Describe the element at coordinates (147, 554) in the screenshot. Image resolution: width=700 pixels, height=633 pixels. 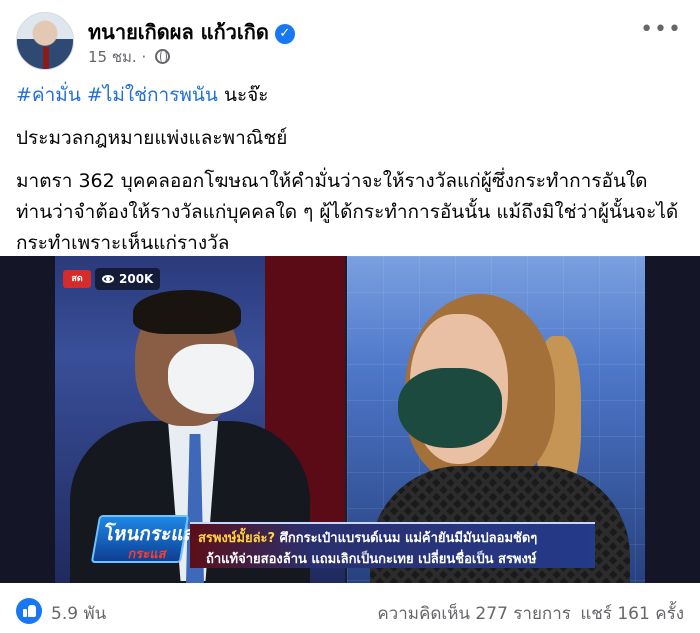
I see `show-logo-subtext: กระแส` at that location.